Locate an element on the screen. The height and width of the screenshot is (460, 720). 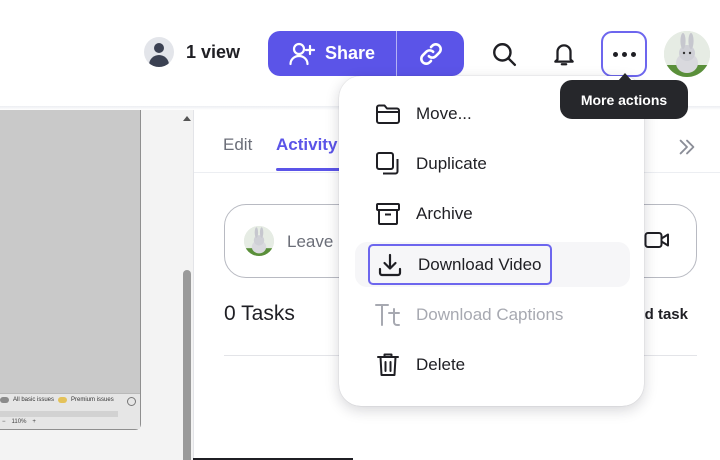
legend-premium-label: Premium issues is located at coordinates (92, 400).